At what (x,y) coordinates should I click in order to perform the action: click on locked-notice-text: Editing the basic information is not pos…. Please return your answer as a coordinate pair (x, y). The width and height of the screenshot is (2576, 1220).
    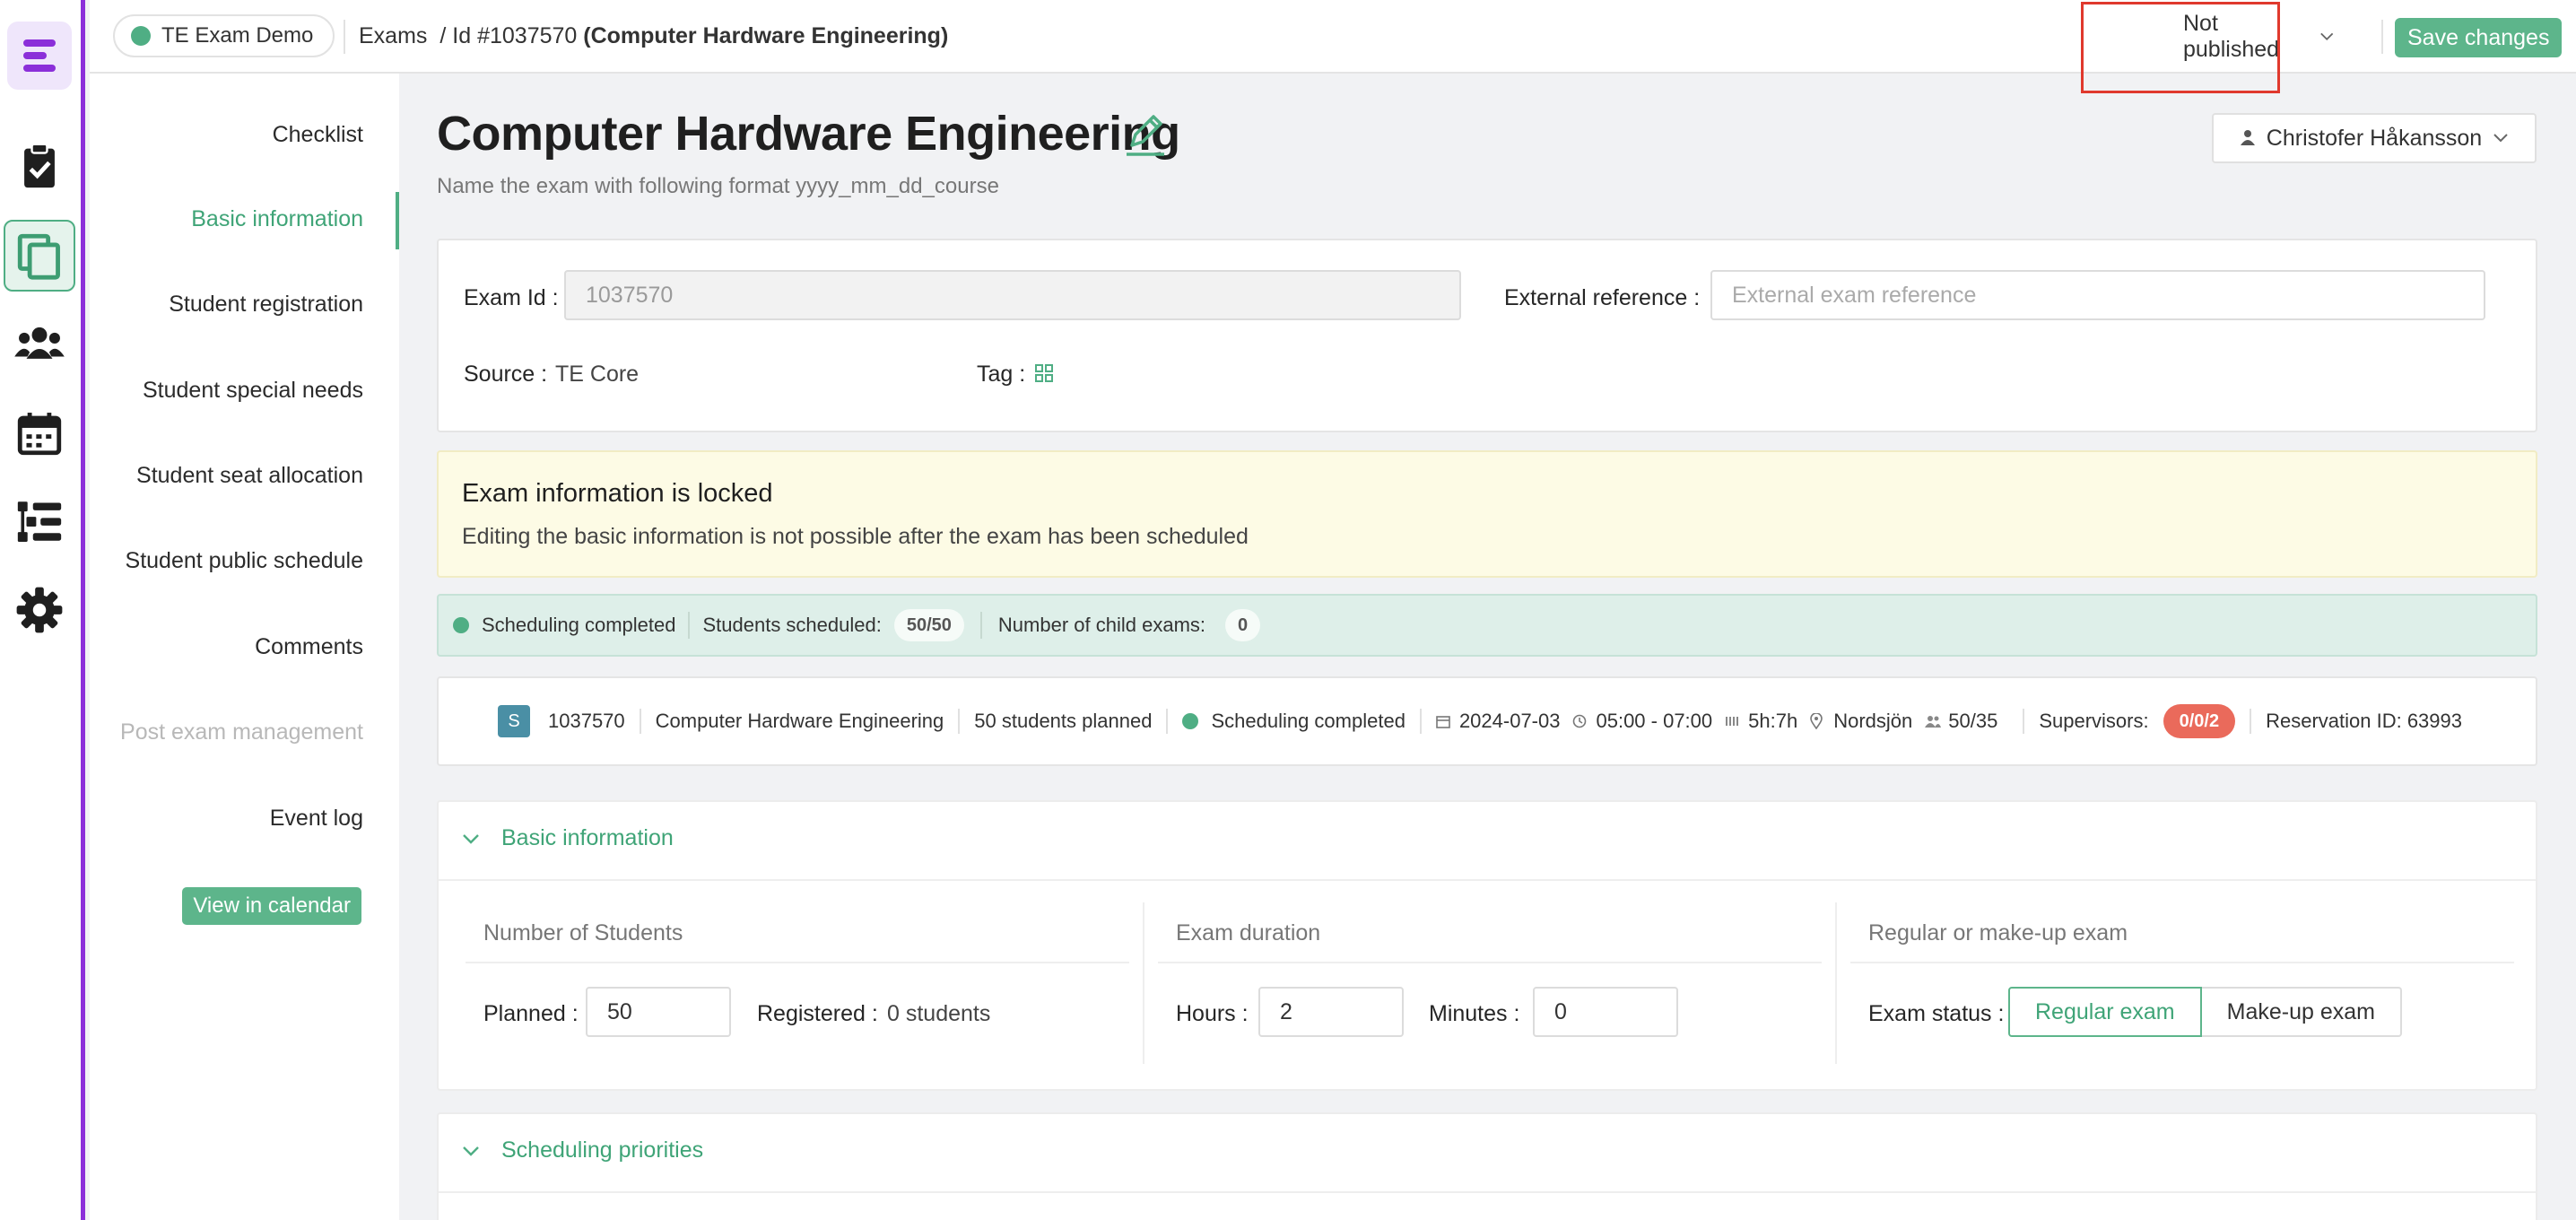
    Looking at the image, I should click on (855, 536).